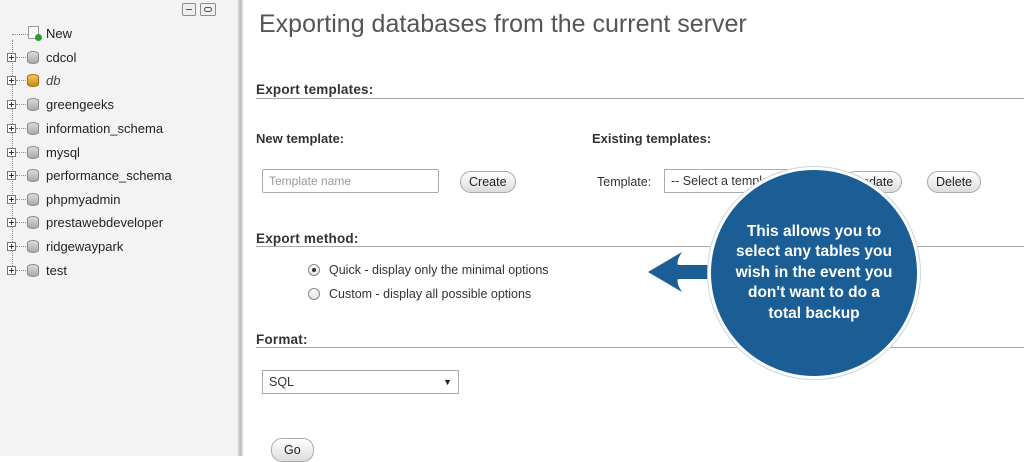 The height and width of the screenshot is (462, 1024). Describe the element at coordinates (119, 81) in the screenshot. I see `sidebar-item-db: db` at that location.